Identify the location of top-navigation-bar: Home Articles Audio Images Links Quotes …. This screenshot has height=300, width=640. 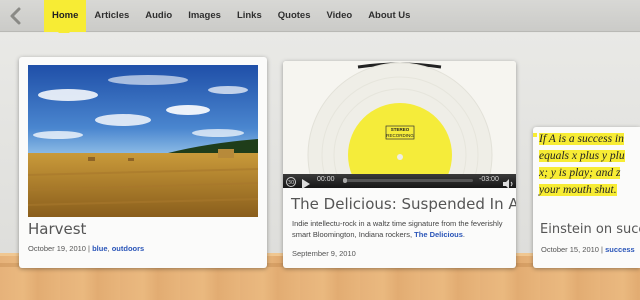
(320, 19).